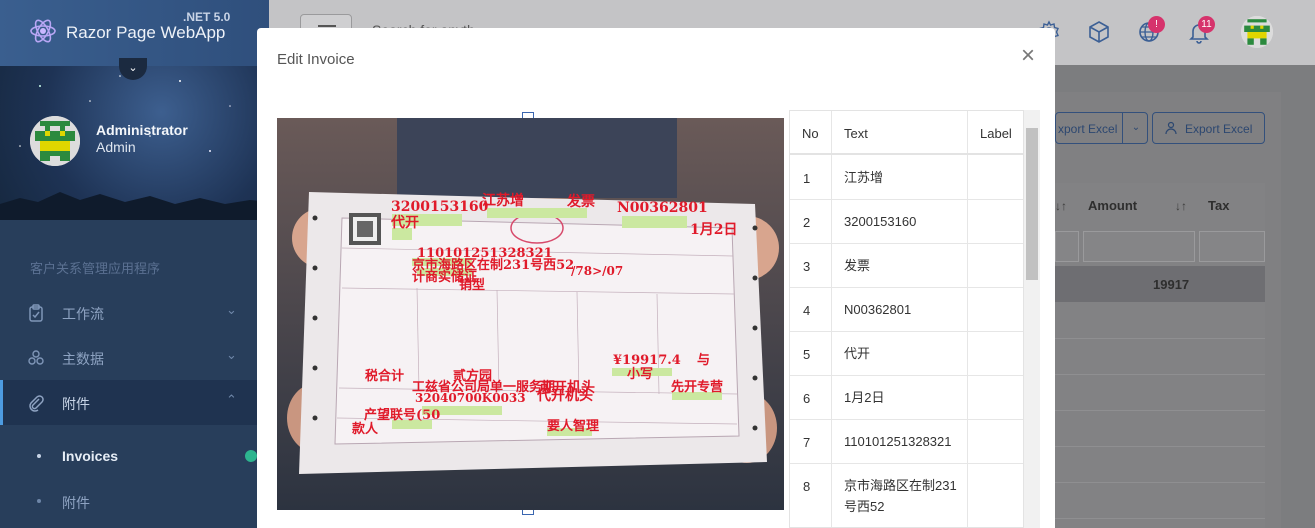 The image size is (1315, 528). Describe the element at coordinates (1099, 32) in the screenshot. I see `cube-icon` at that location.